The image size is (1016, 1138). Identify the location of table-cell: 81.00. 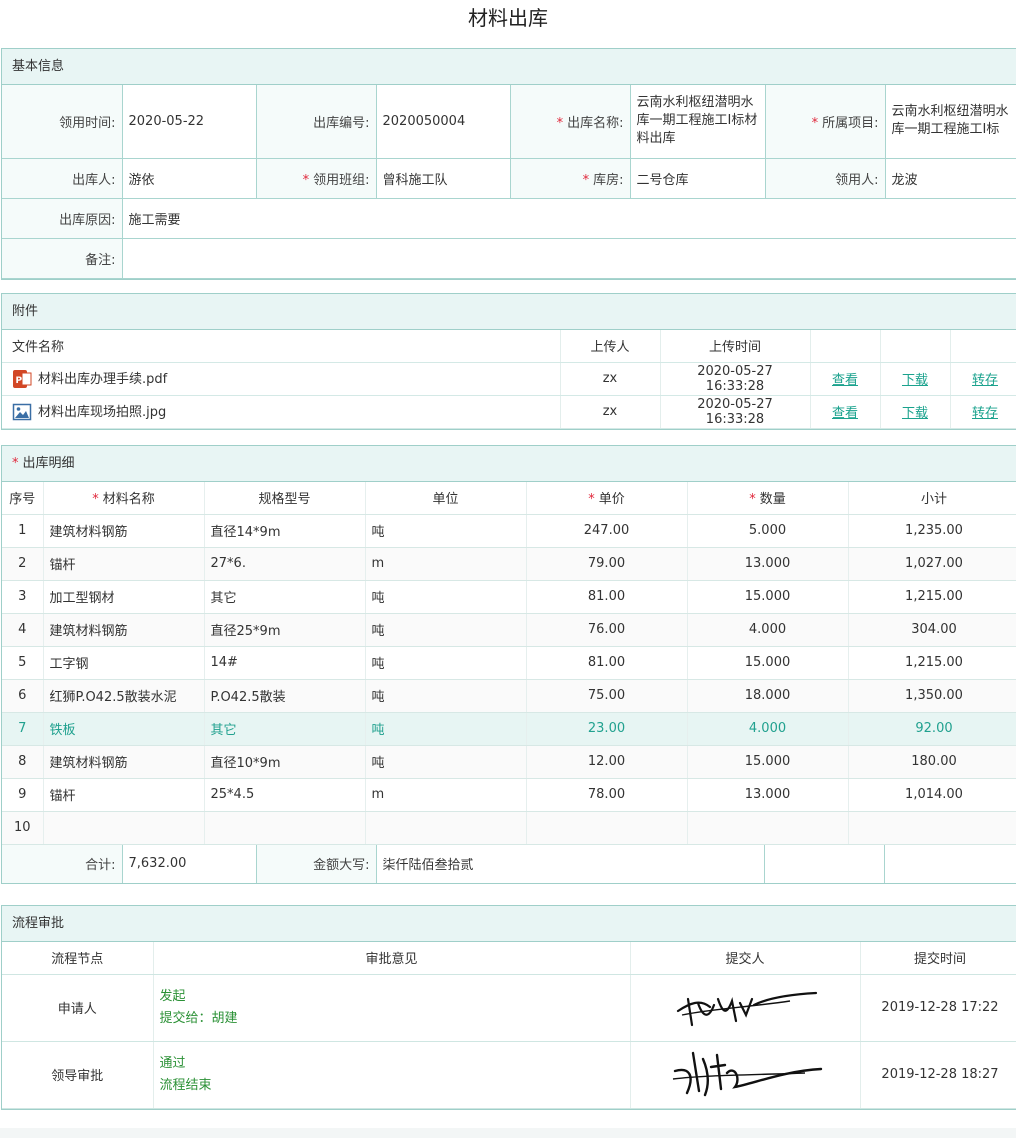
(607, 663).